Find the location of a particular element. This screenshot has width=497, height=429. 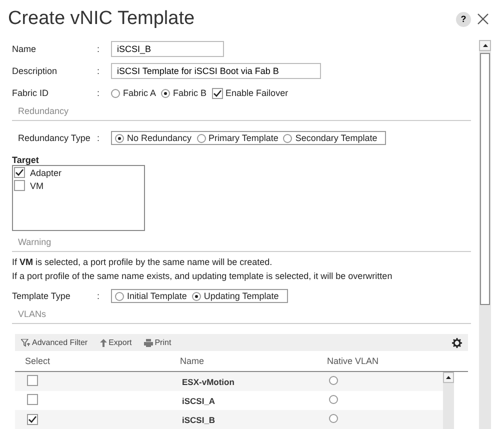

close-icon is located at coordinates (483, 19).